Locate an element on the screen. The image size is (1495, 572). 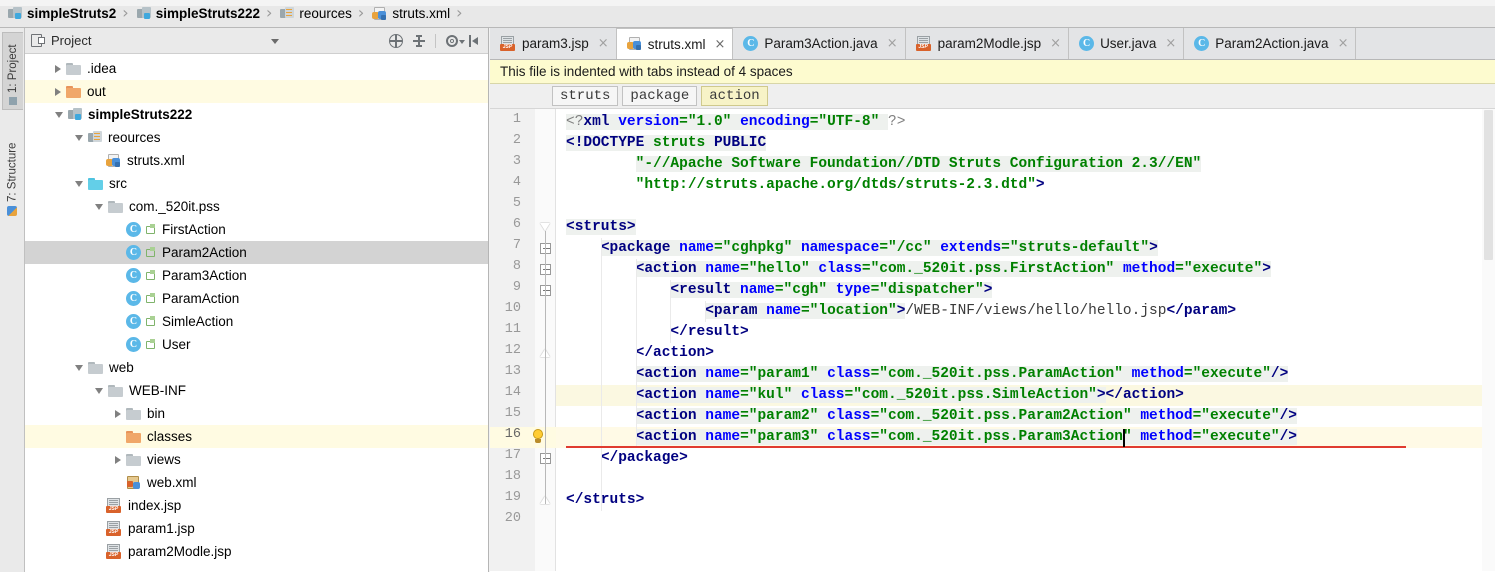
java-class-icon: C is located at coordinates (133, 321).